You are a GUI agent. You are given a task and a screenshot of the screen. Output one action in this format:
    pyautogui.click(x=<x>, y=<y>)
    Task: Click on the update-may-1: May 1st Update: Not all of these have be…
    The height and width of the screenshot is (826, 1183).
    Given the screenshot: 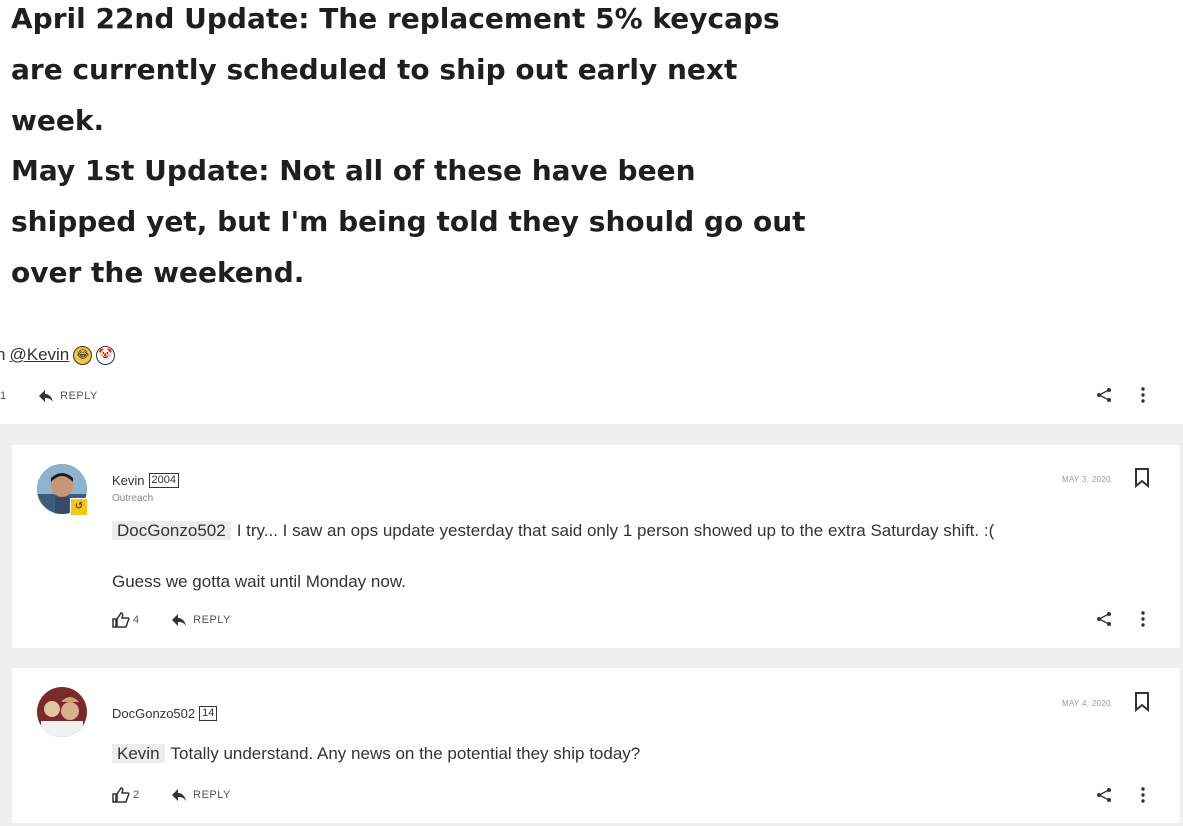 What is the action you would take?
    pyautogui.click(x=408, y=221)
    